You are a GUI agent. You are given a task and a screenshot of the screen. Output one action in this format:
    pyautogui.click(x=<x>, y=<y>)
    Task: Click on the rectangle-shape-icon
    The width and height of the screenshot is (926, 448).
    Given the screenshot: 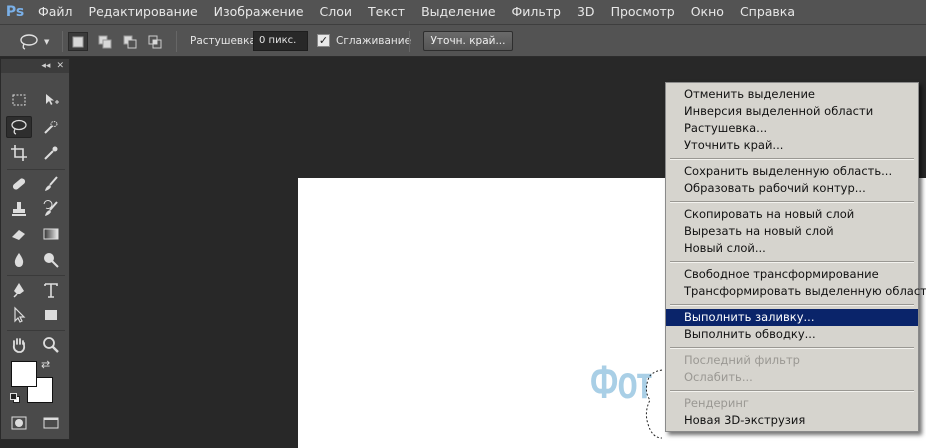 What is the action you would take?
    pyautogui.click(x=51, y=315)
    